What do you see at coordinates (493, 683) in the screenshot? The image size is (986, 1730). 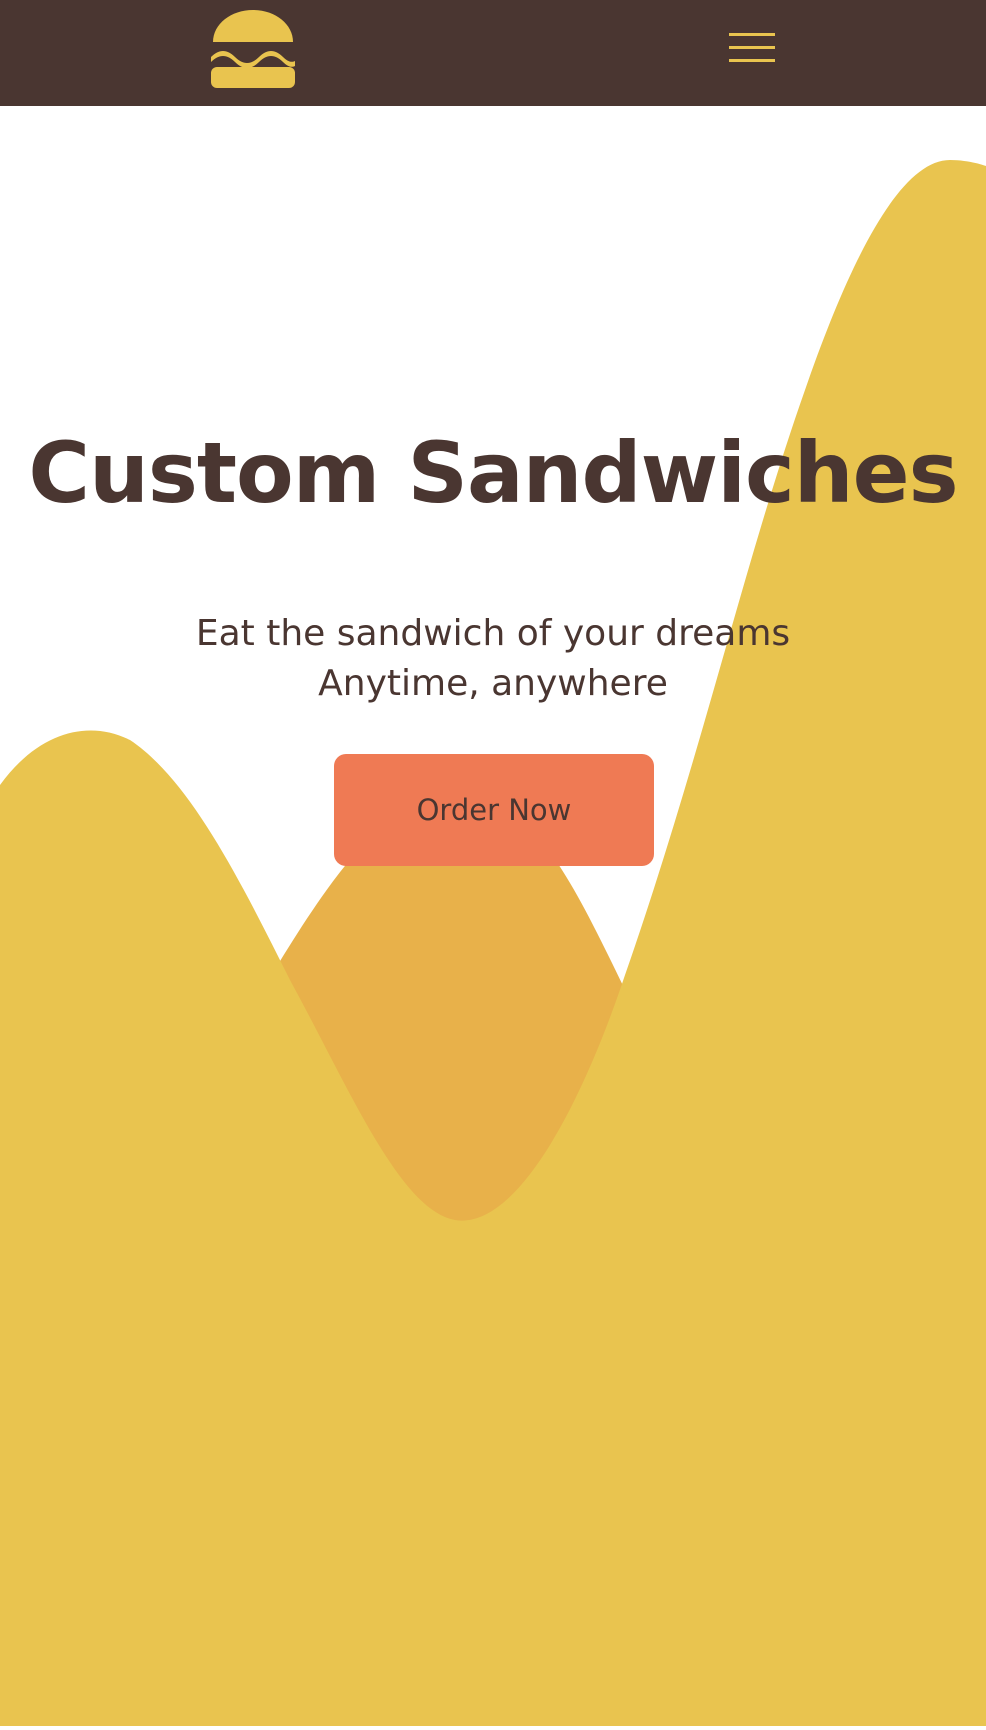 I see `hero-subtitle-line-2: Anytime, anywhere` at bounding box center [493, 683].